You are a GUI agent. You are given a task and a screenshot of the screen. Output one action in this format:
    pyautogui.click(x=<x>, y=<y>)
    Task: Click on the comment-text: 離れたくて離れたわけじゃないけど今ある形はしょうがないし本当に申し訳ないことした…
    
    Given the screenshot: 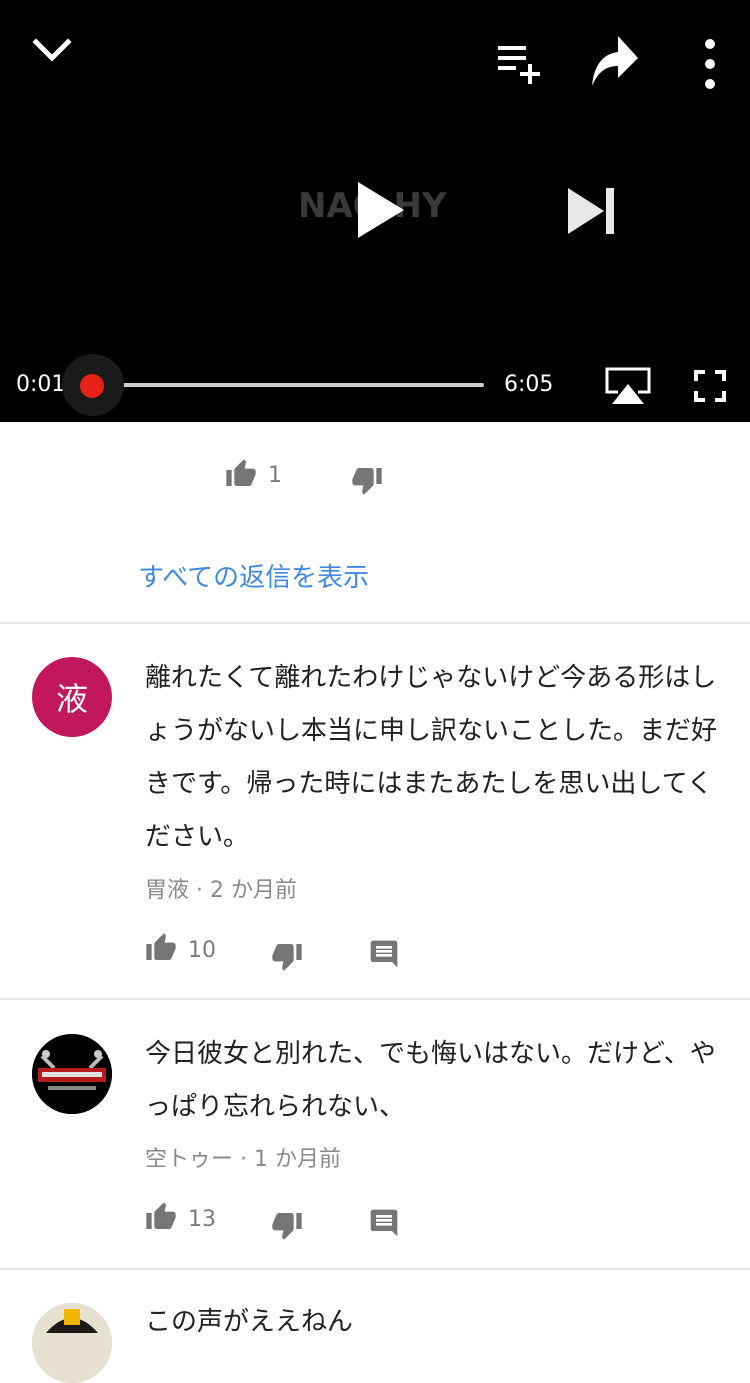 What is the action you would take?
    pyautogui.click(x=431, y=757)
    